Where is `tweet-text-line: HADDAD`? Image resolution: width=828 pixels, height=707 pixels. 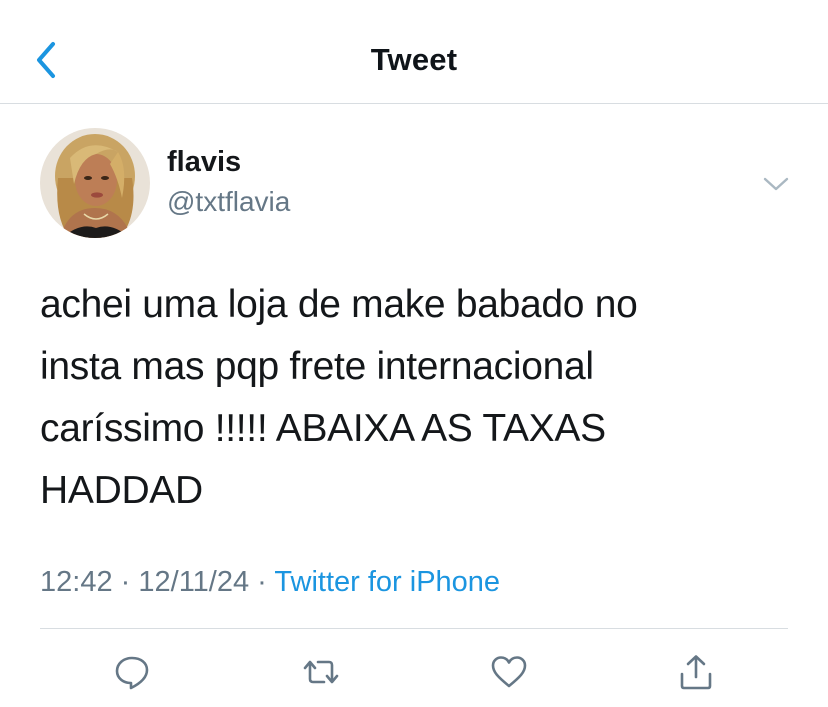 tweet-text-line: HADDAD is located at coordinates (121, 490).